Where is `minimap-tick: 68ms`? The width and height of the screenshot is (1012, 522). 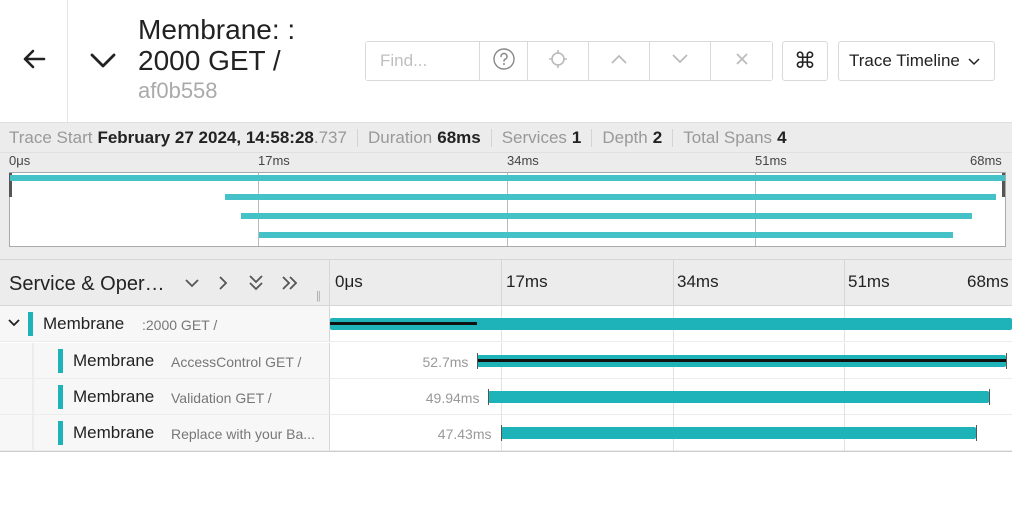 minimap-tick: 68ms is located at coordinates (986, 160).